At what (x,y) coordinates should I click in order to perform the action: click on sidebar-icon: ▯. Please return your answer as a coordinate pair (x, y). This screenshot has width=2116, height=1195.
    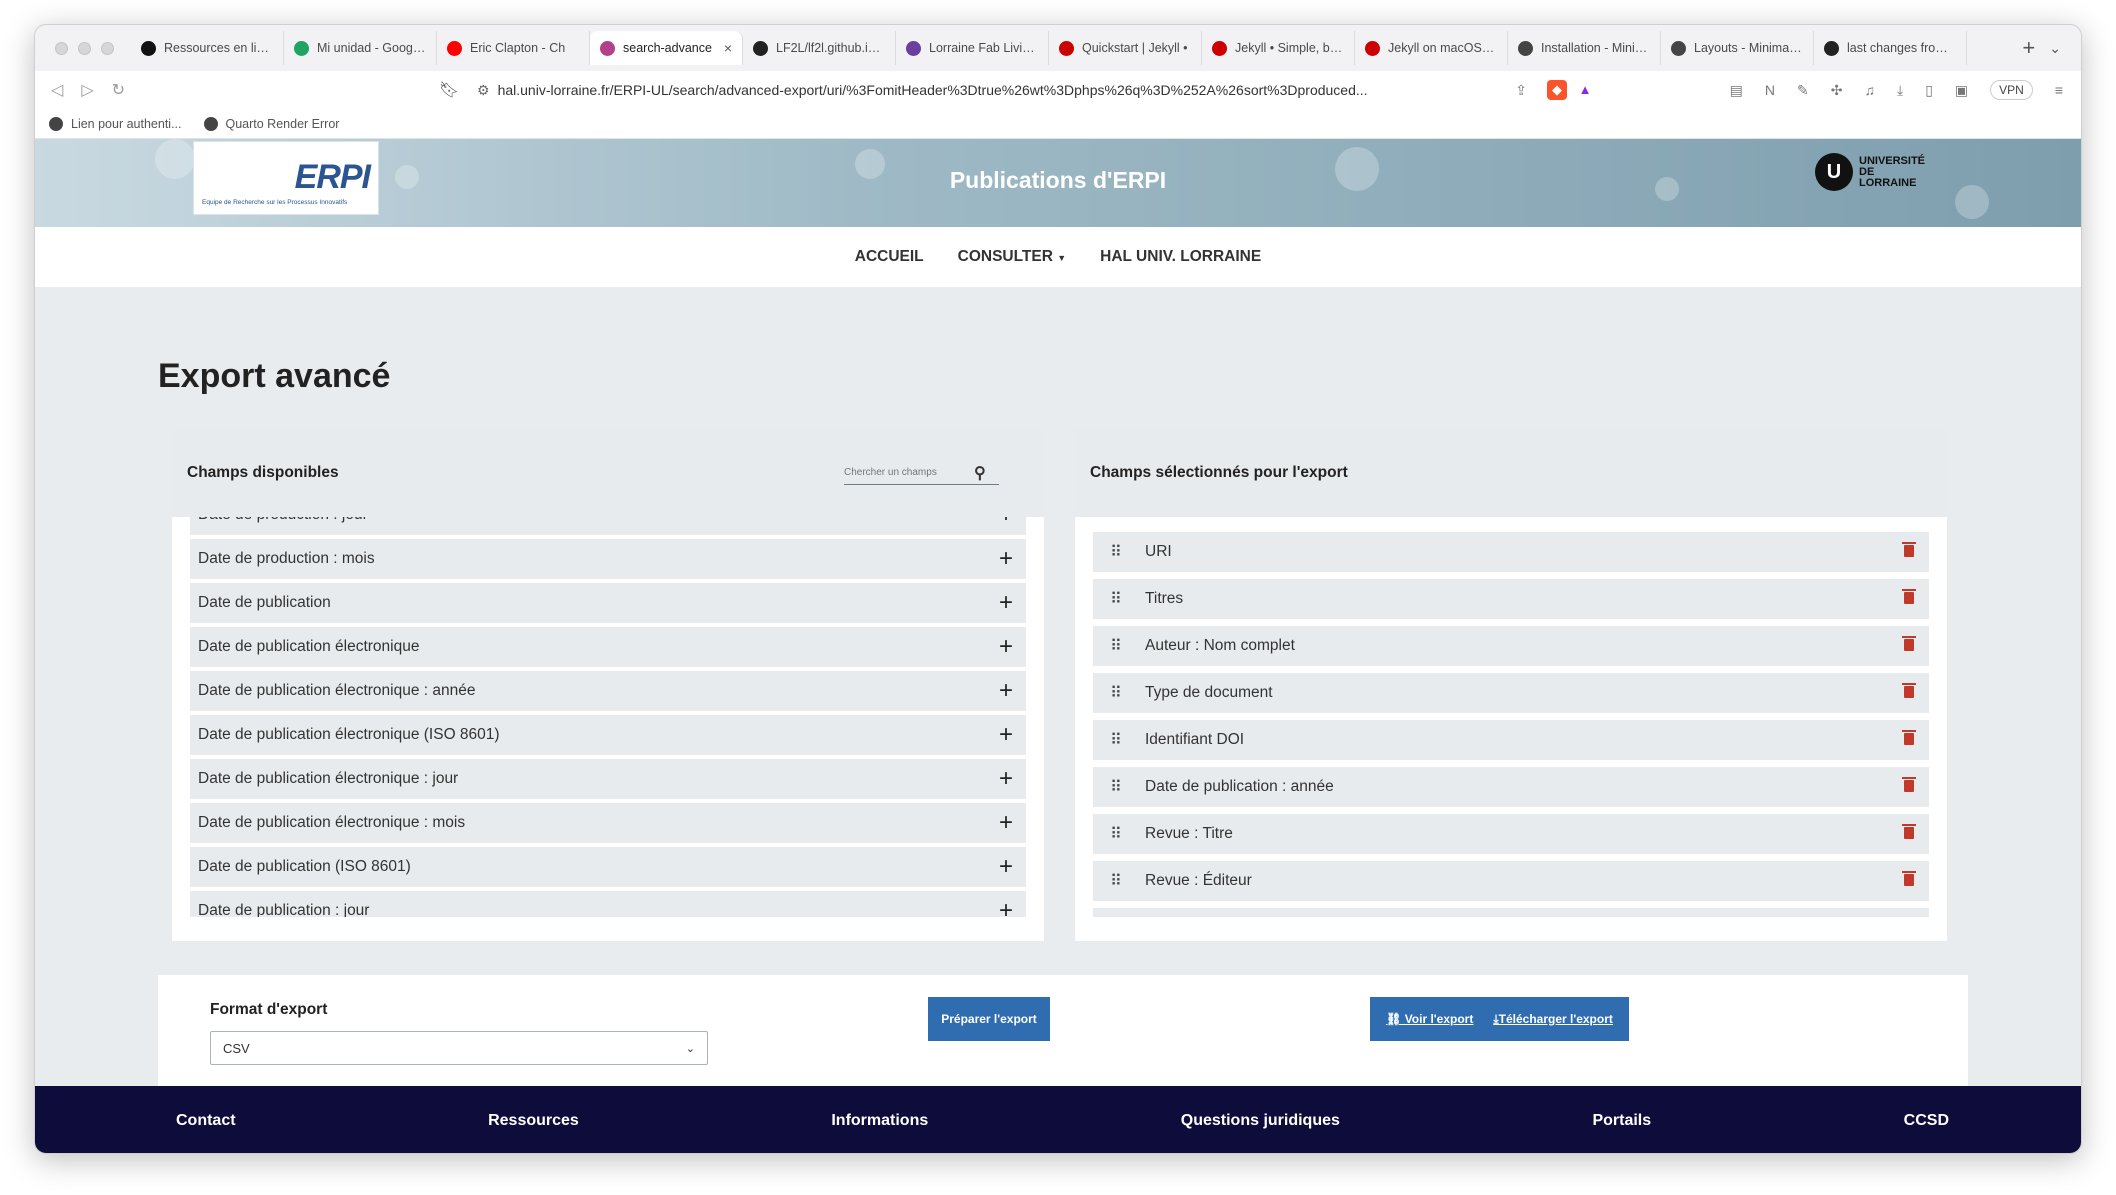
    Looking at the image, I should click on (1929, 90).